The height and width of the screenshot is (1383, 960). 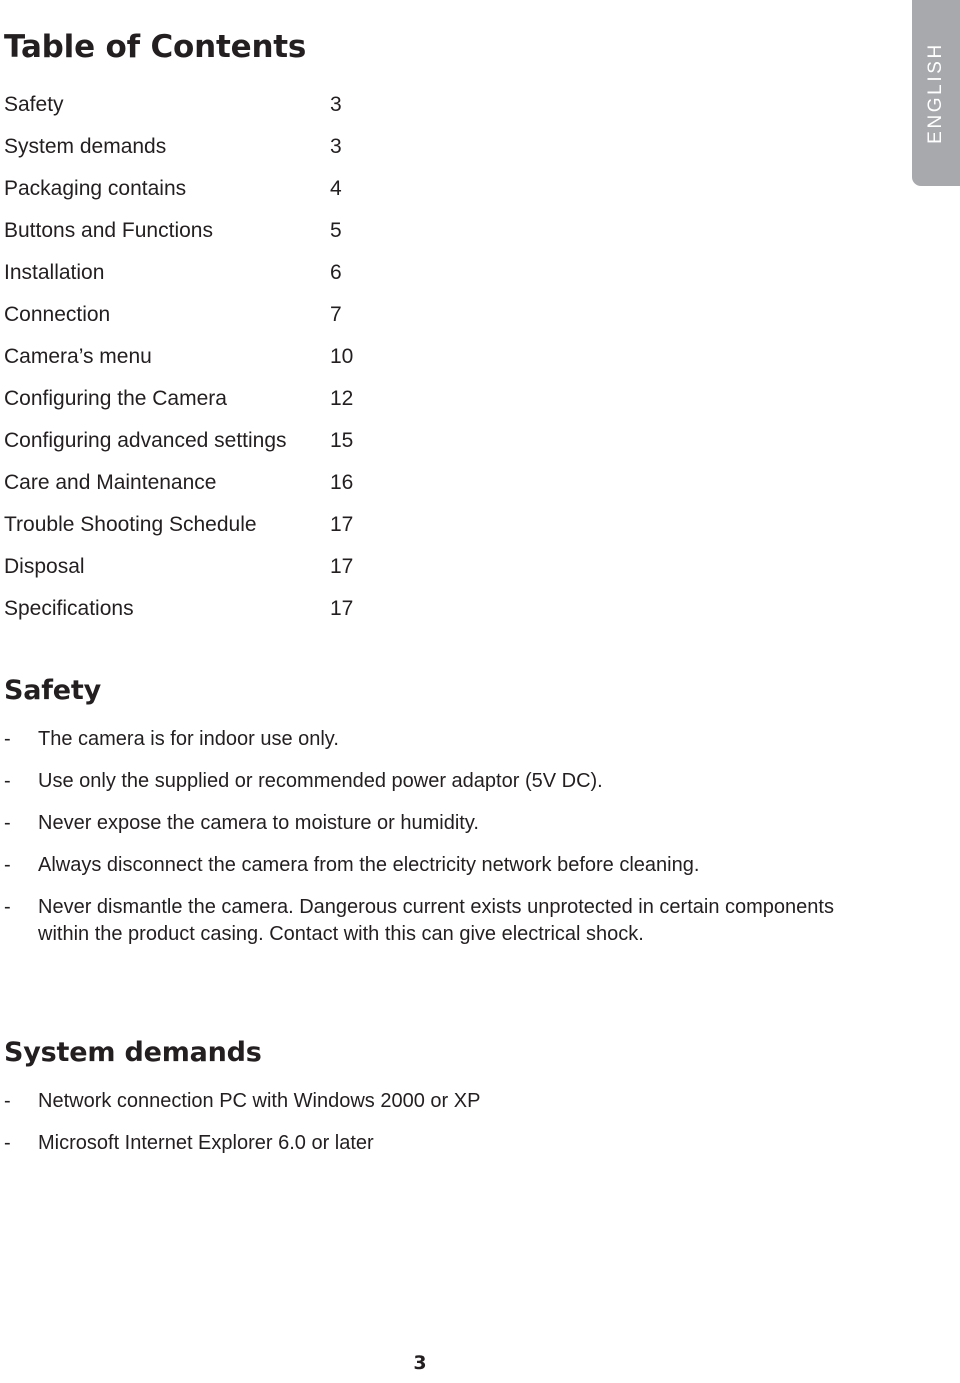 I want to click on toc-entry-page: 16, so click(x=342, y=482).